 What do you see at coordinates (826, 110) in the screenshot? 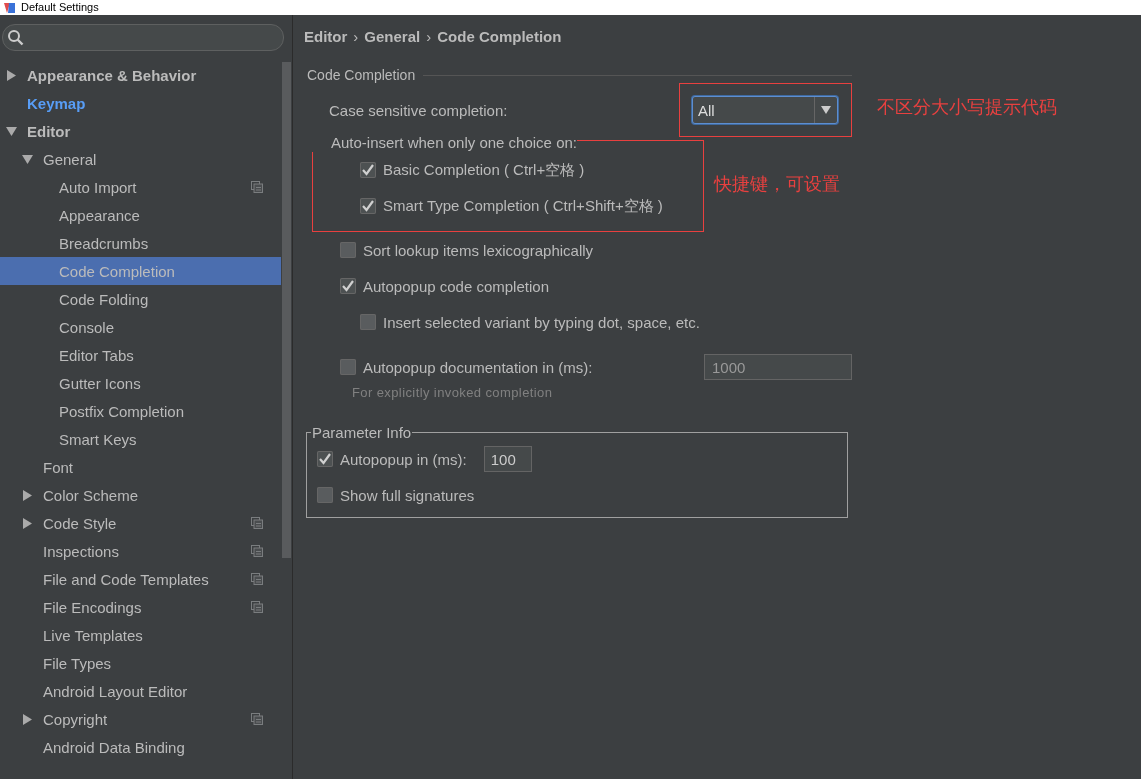
I see `caret-icon` at bounding box center [826, 110].